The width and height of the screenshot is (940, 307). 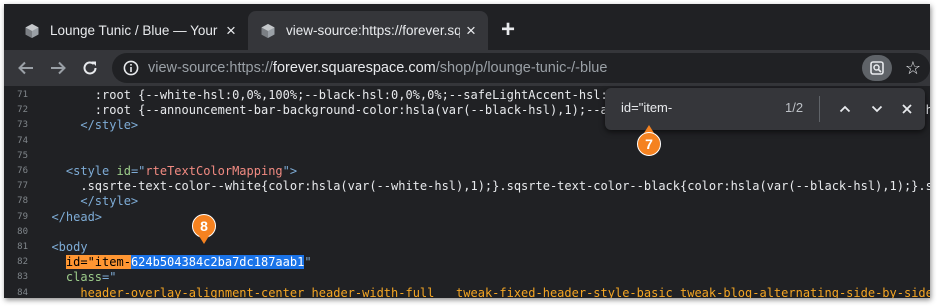 I want to click on line-number: 74, so click(x=22, y=140).